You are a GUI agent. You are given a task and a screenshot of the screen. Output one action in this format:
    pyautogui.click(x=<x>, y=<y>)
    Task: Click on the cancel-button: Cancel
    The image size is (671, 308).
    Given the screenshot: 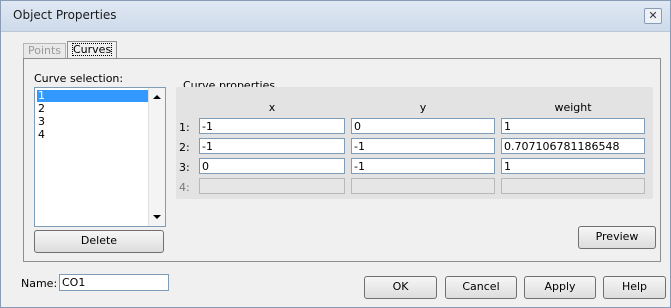 What is the action you would take?
    pyautogui.click(x=481, y=287)
    